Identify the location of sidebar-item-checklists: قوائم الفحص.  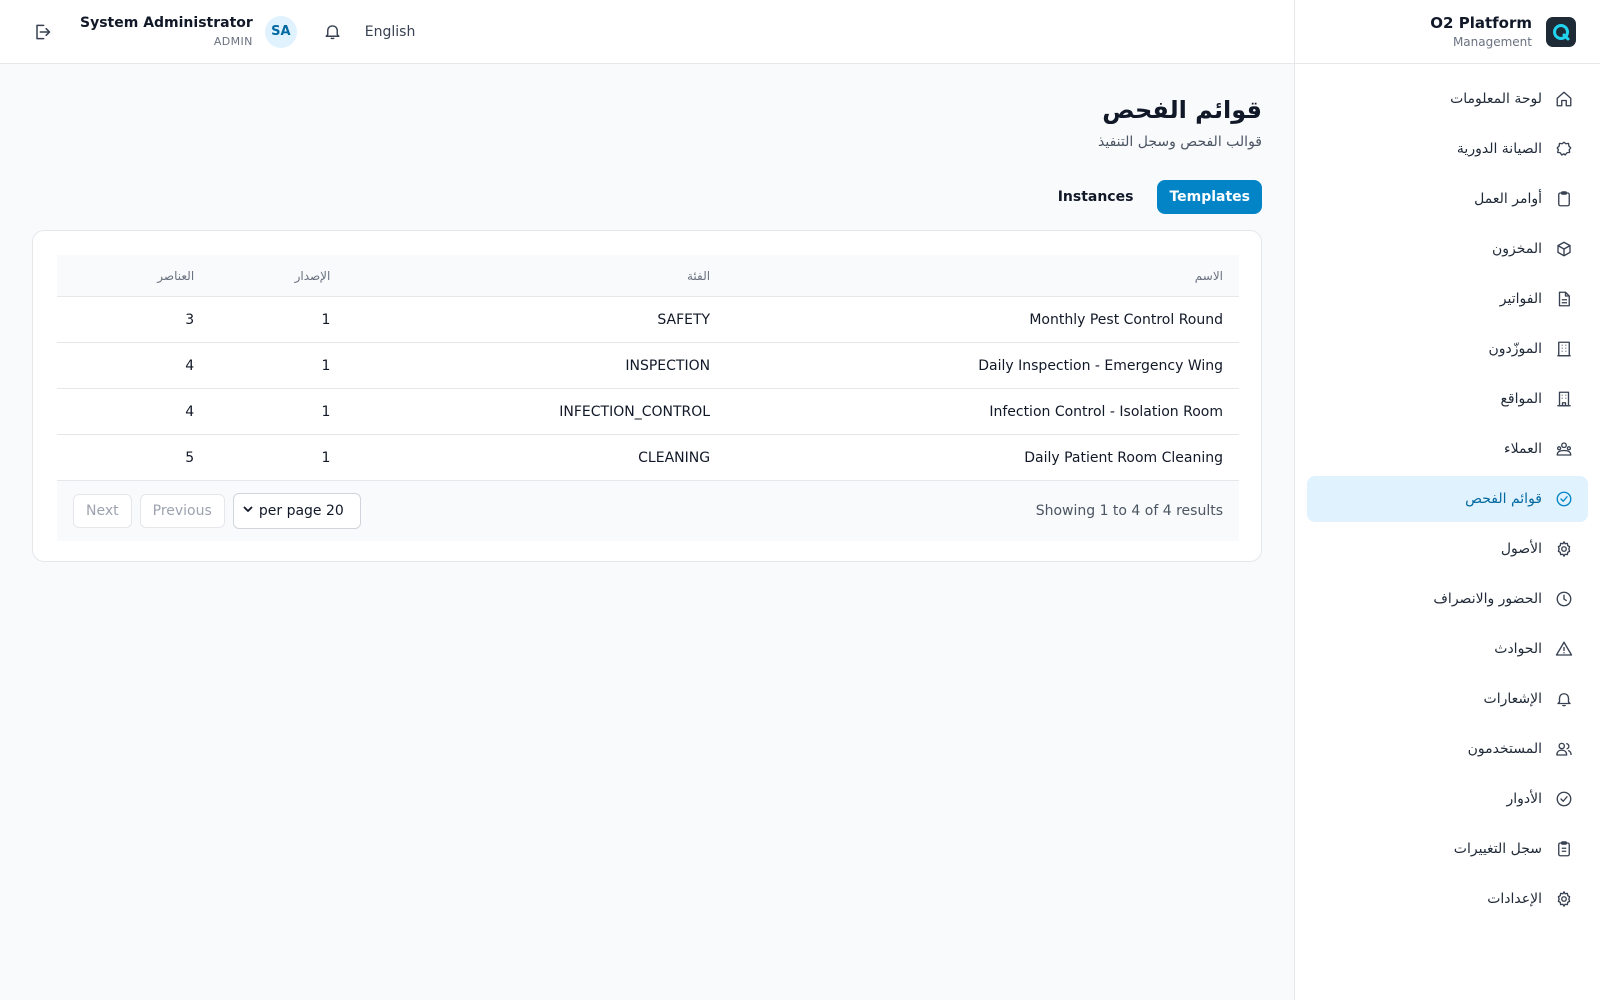
(1447, 499).